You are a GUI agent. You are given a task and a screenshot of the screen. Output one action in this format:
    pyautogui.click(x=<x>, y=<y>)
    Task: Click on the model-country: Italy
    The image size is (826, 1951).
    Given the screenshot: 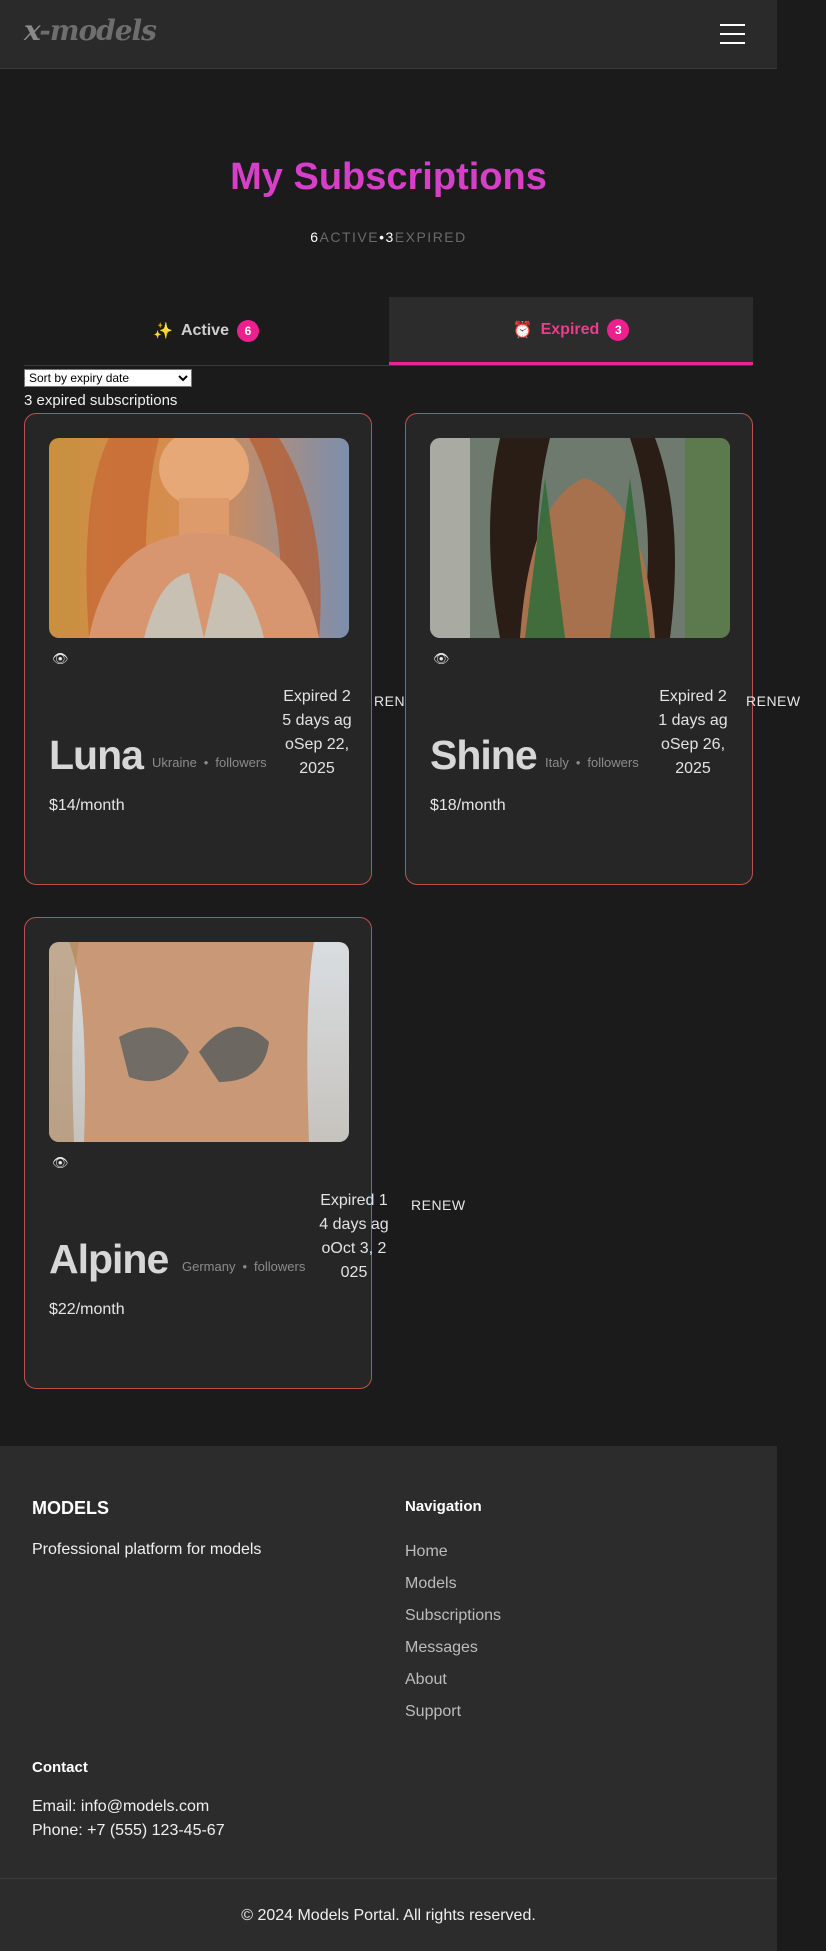 What is the action you would take?
    pyautogui.click(x=557, y=762)
    